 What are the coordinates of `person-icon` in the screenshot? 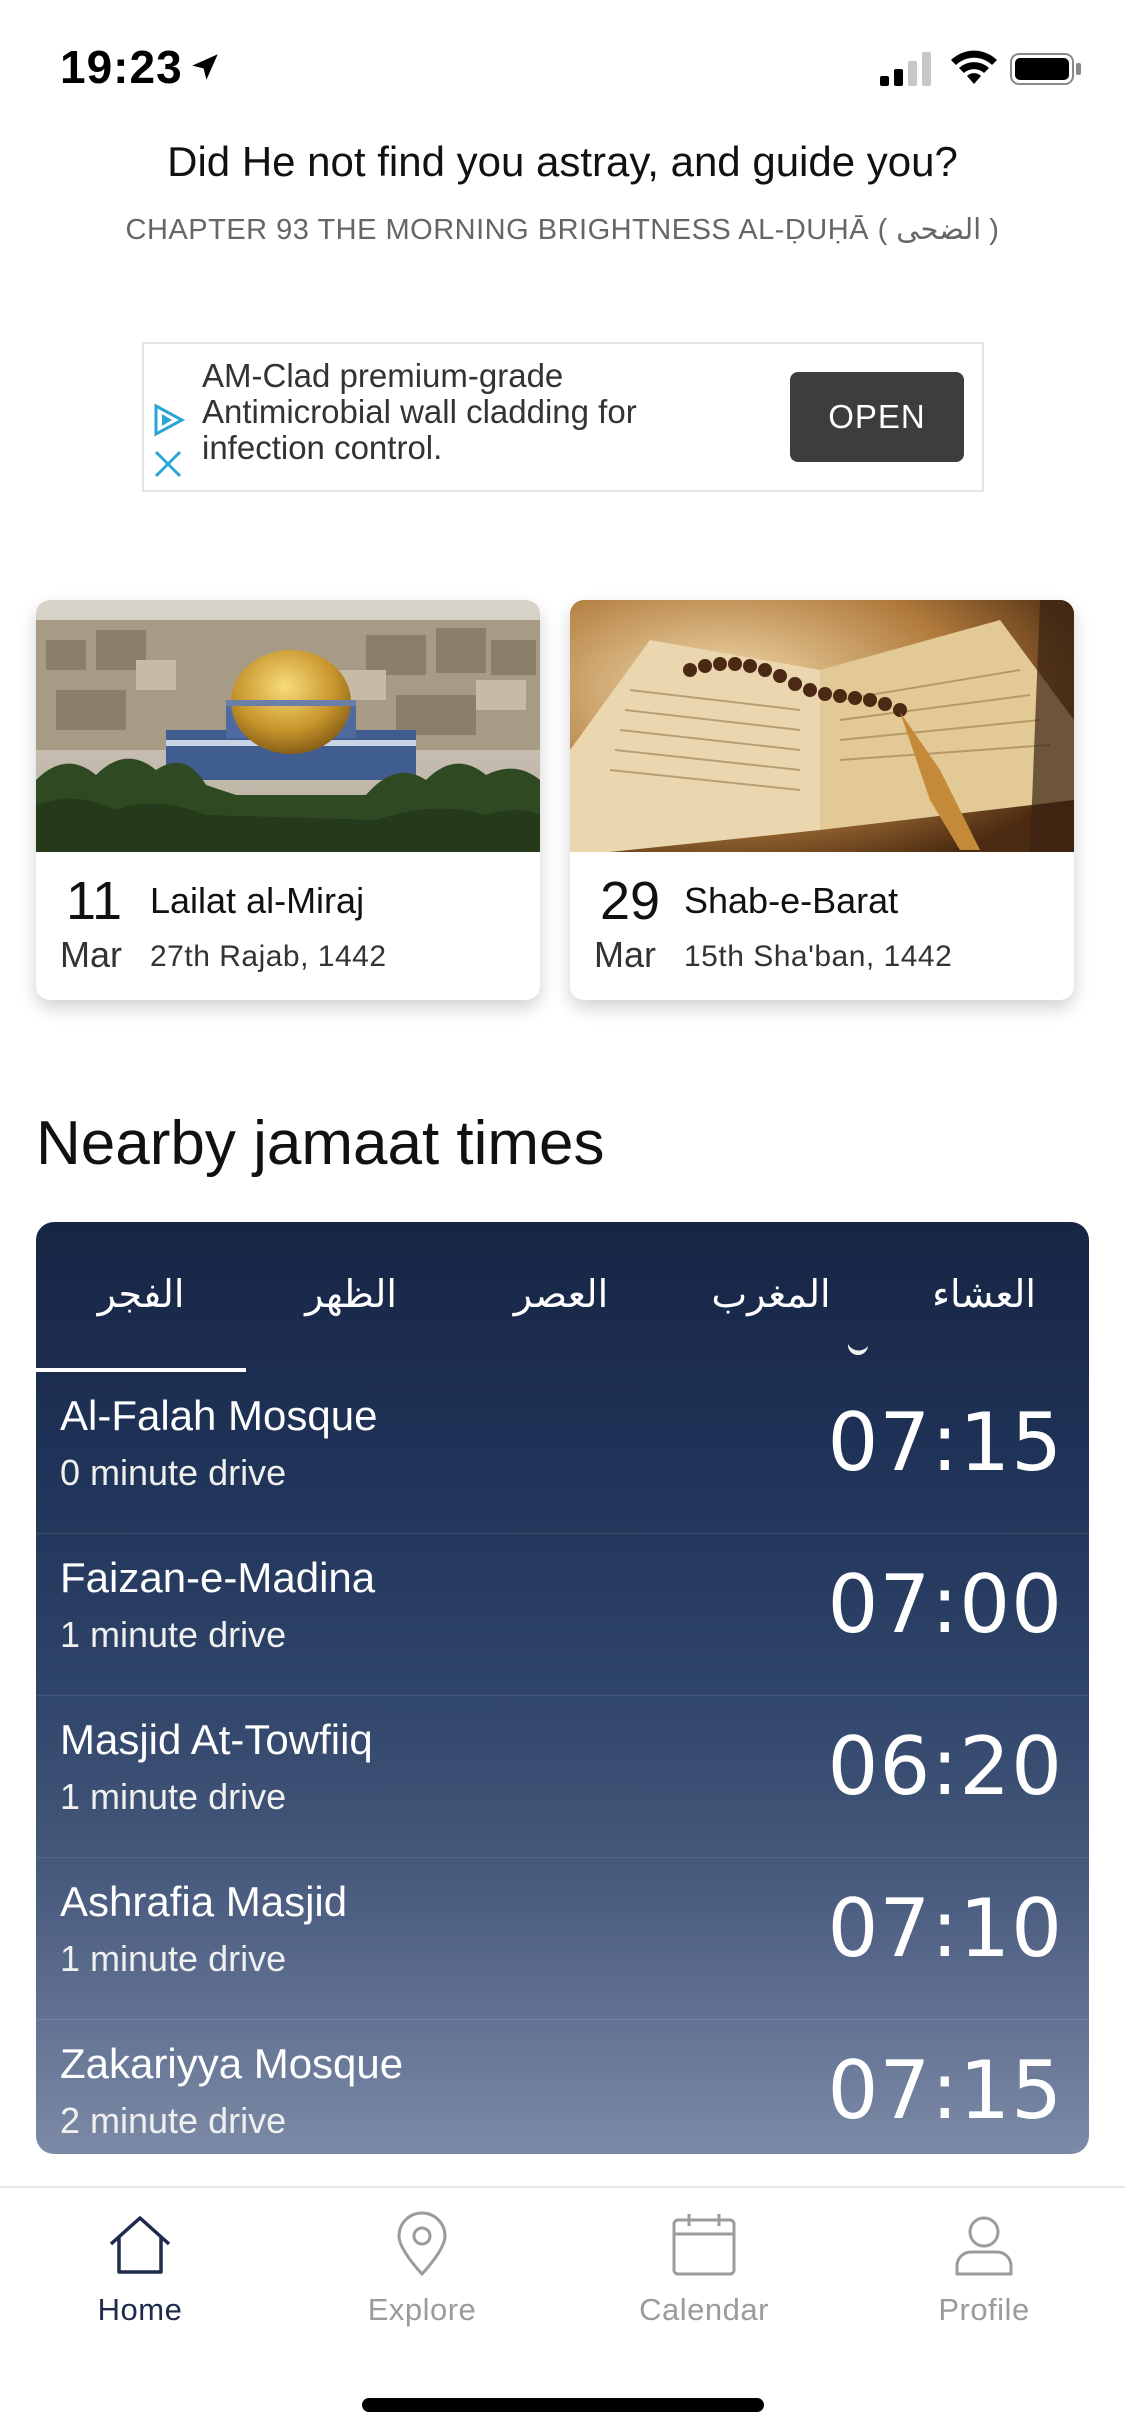 It's located at (984, 2246).